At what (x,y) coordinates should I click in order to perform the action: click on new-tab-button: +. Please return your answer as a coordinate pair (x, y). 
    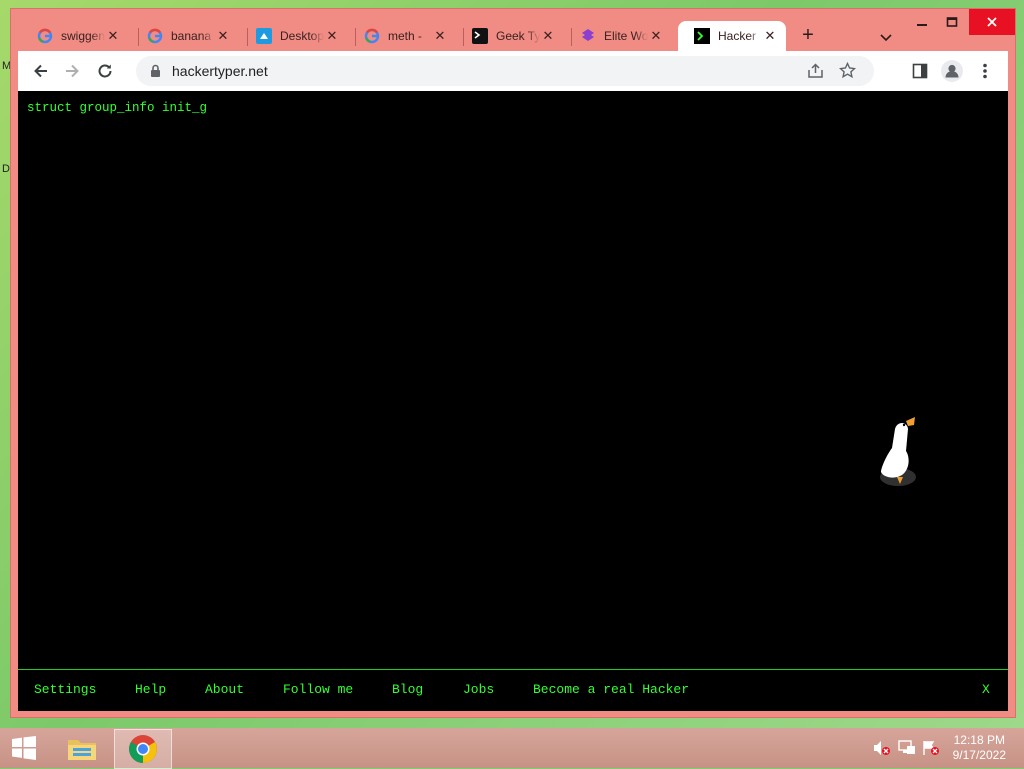
    Looking at the image, I should click on (808, 36).